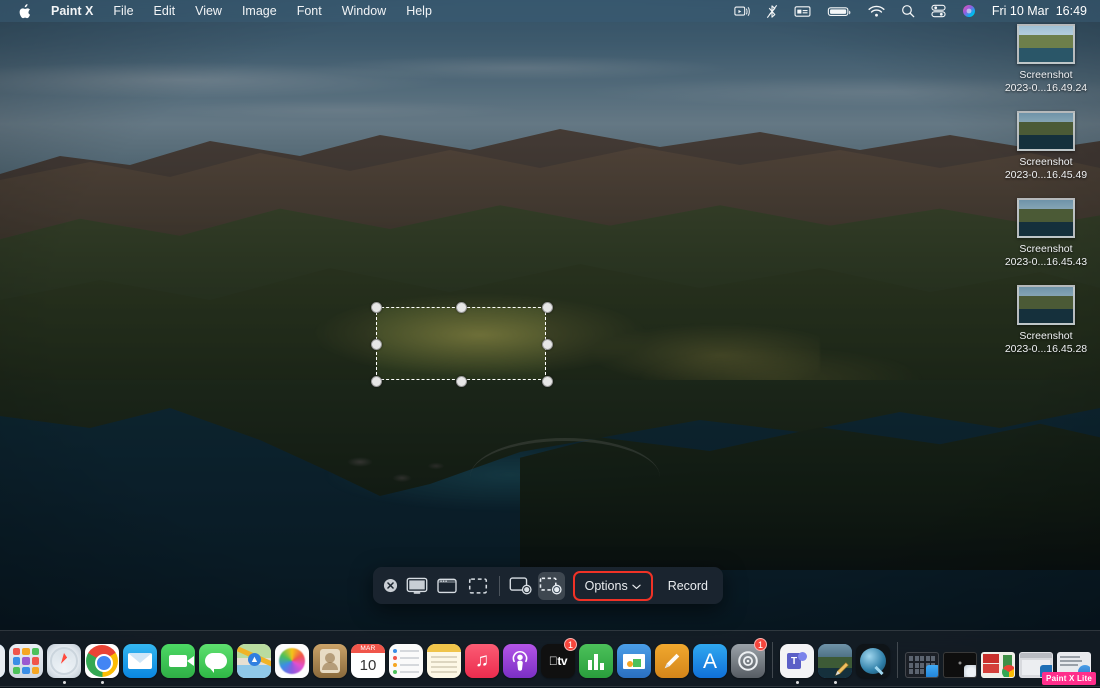  I want to click on minimized-window-chrome, so click(998, 662).